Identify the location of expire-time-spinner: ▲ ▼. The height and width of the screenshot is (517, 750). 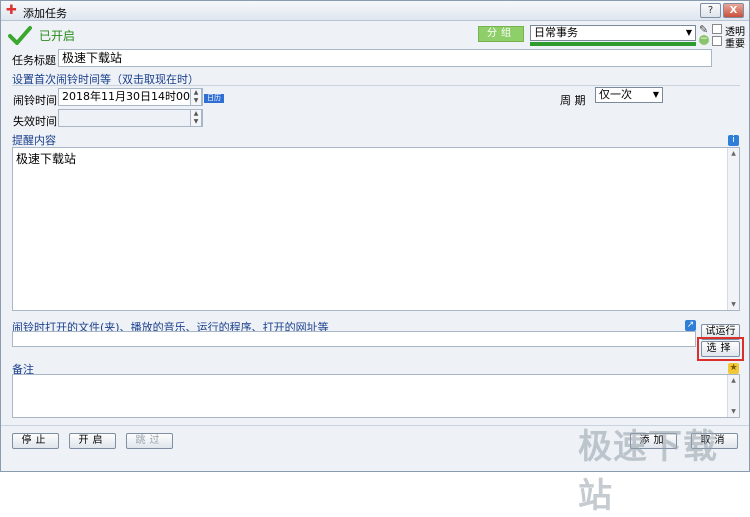
(196, 118).